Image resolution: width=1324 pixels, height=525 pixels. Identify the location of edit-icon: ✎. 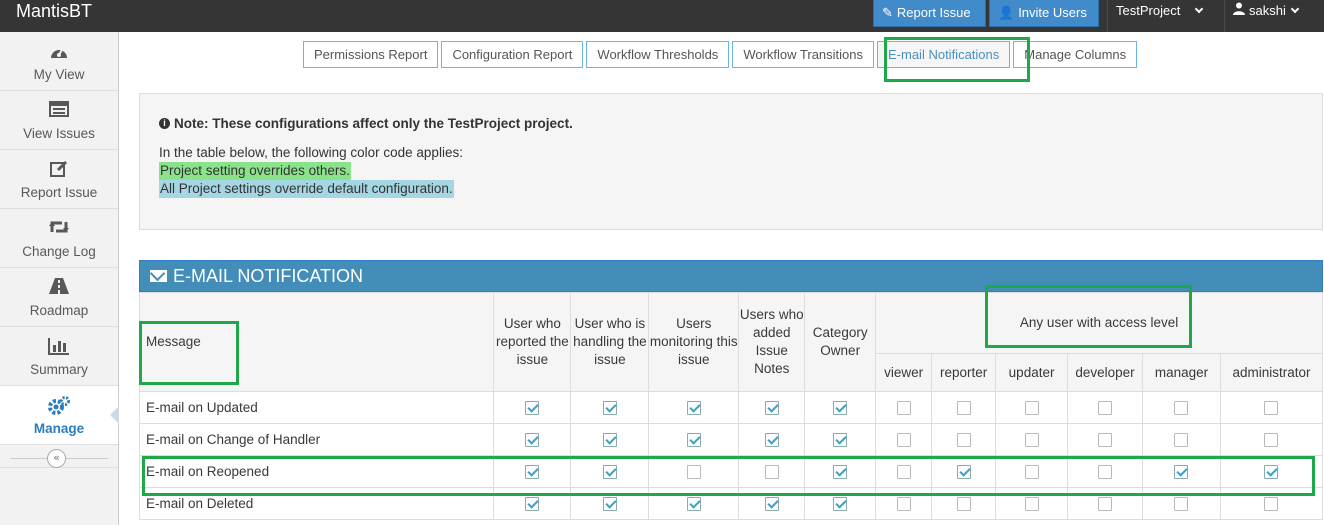
(887, 12).